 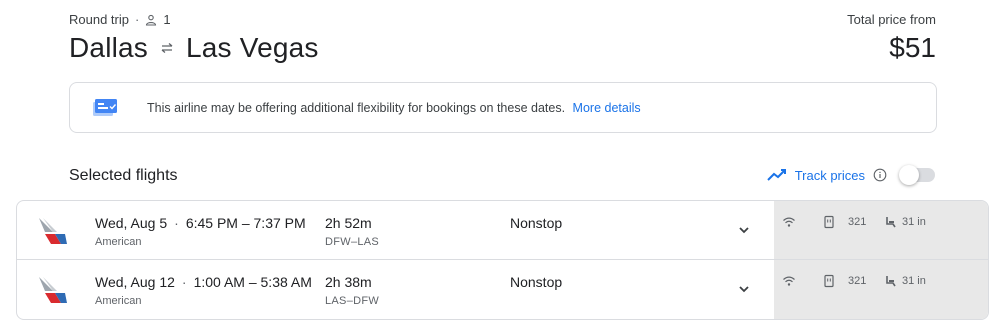 I want to click on track-prices-toggle, so click(x=917, y=175).